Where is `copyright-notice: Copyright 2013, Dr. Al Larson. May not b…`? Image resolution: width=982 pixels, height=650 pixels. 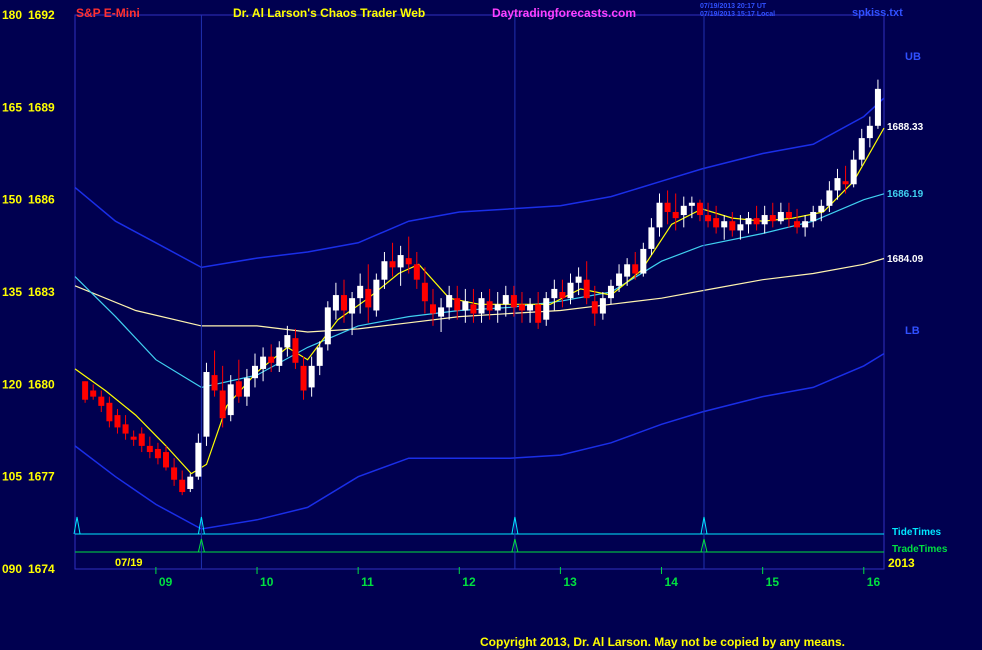
copyright-notice: Copyright 2013, Dr. Al Larson. May not b… is located at coordinates (662, 642).